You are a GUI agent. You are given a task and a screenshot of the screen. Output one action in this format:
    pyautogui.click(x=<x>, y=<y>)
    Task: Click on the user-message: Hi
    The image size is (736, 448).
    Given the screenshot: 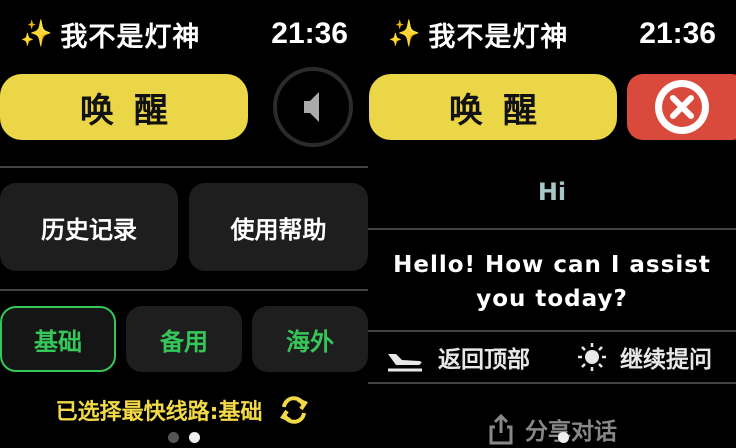 What is the action you would take?
    pyautogui.click(x=552, y=192)
    